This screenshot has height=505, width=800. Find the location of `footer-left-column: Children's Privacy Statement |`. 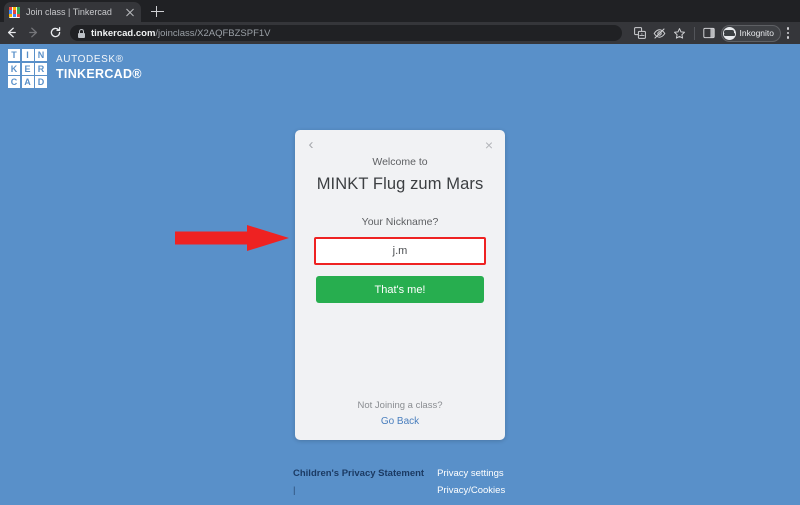

footer-left-column: Children's Privacy Statement | is located at coordinates (358, 482).